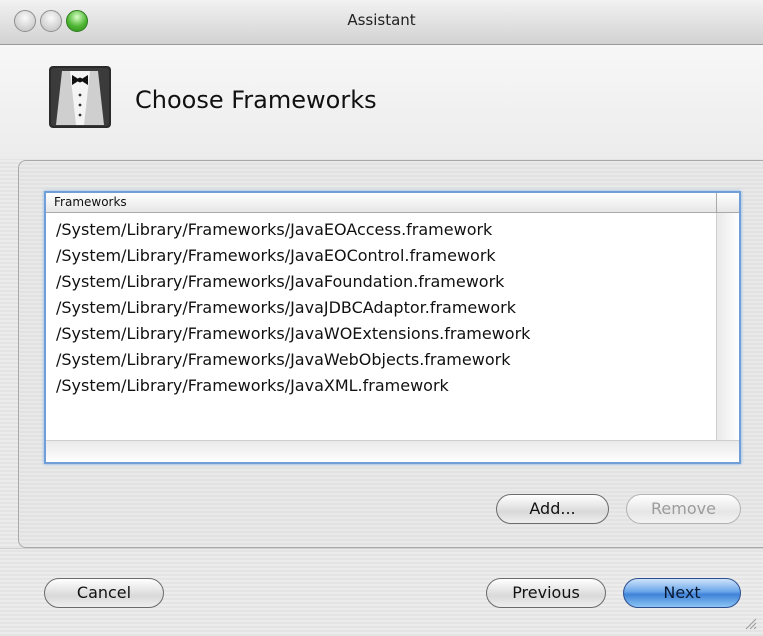  I want to click on divider, so click(381, 548).